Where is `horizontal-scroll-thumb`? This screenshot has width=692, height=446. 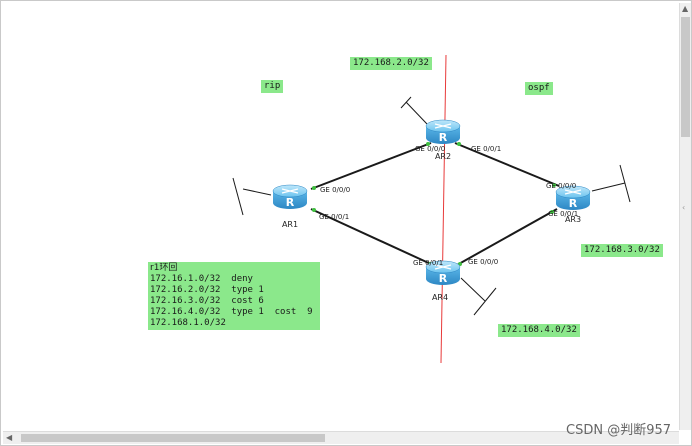
horizontal-scroll-thumb is located at coordinates (173, 438).